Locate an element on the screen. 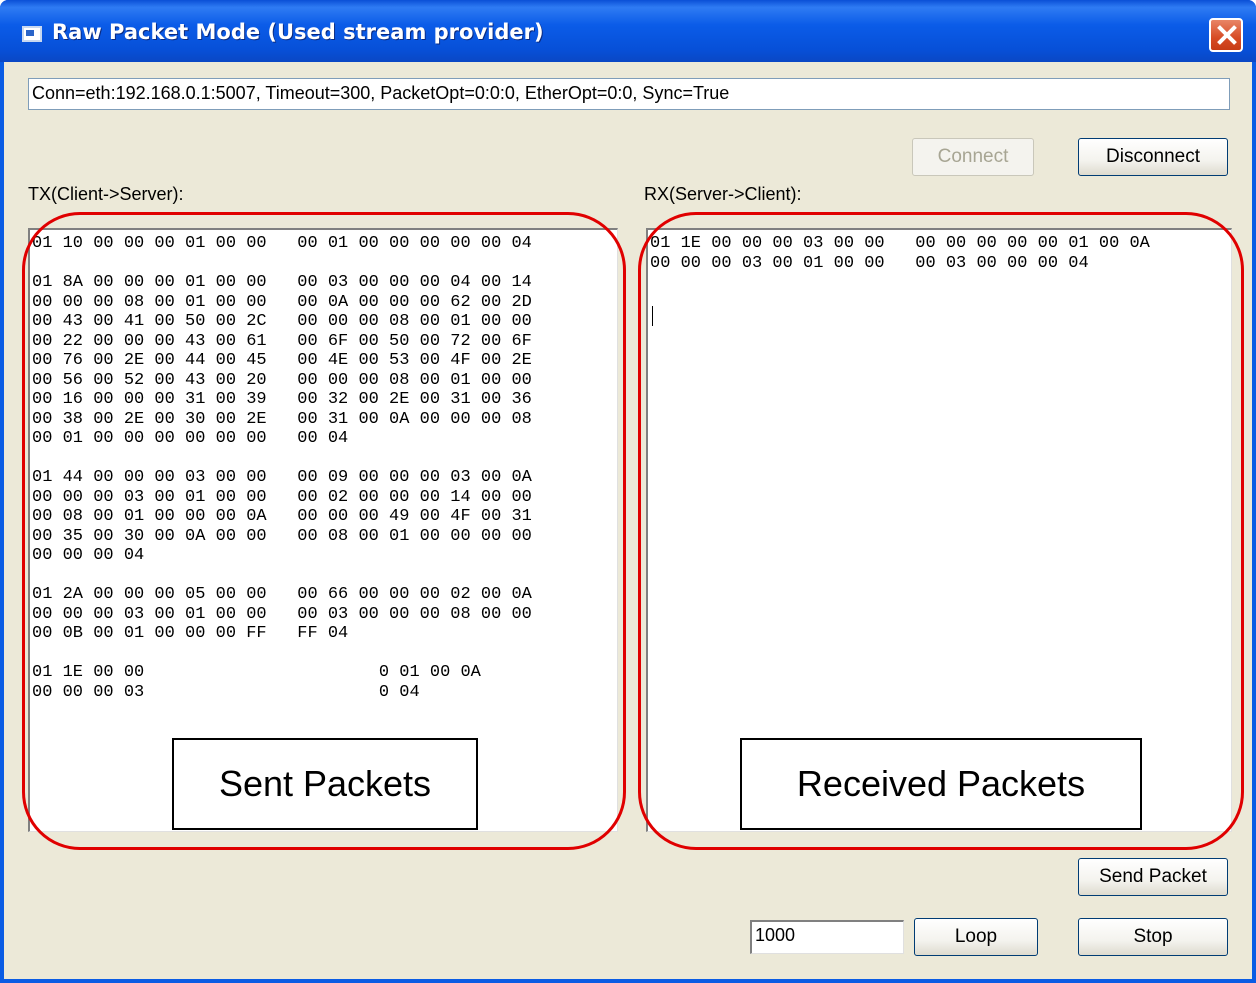 The height and width of the screenshot is (983, 1256). window-title: Raw Packet Mode (Used stream provider) is located at coordinates (298, 32).